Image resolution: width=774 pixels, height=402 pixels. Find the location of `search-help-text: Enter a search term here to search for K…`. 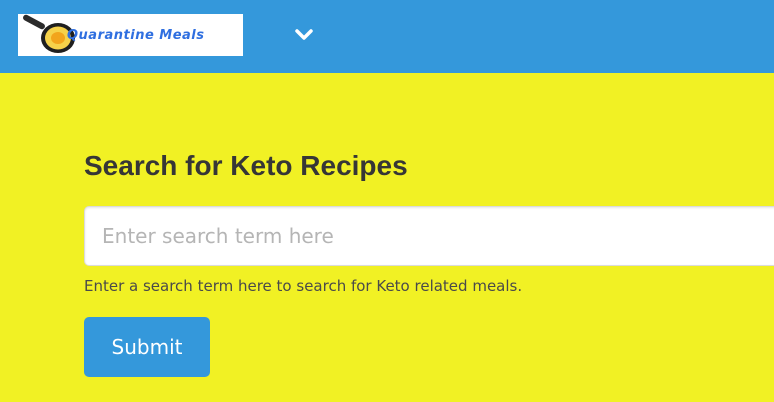

search-help-text: Enter a search term here to search for K… is located at coordinates (303, 286).